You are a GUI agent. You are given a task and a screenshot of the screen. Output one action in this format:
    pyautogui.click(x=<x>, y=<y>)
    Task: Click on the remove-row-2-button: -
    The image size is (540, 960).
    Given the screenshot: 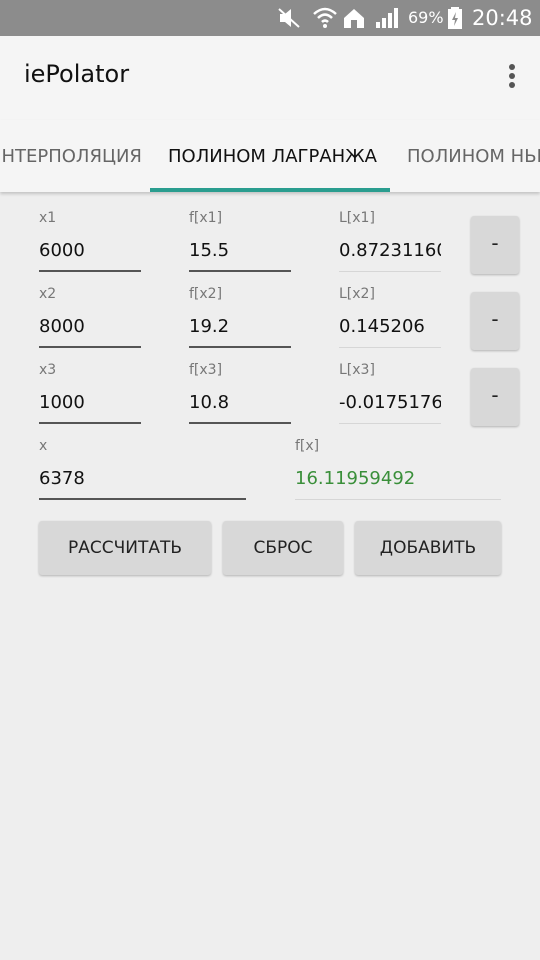 What is the action you would take?
    pyautogui.click(x=495, y=321)
    